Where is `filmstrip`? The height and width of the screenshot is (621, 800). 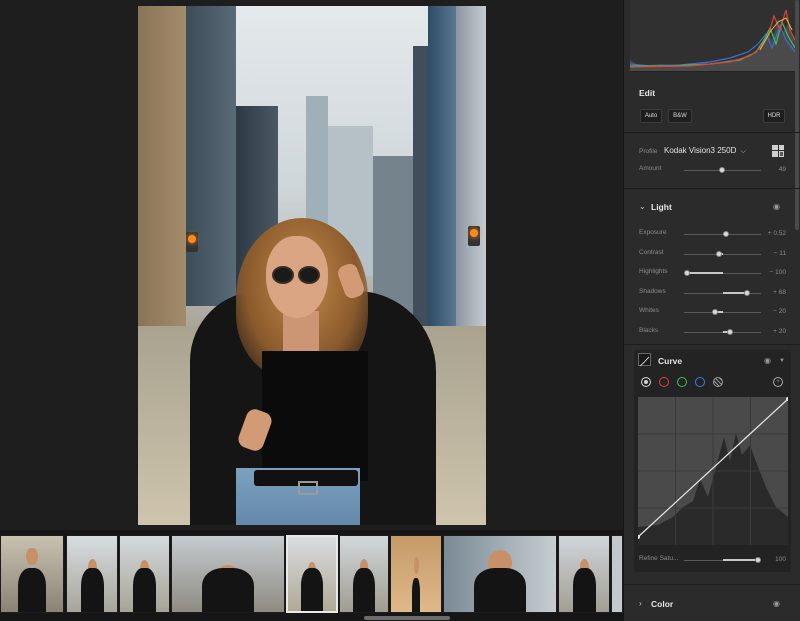
filmstrip is located at coordinates (311, 575).